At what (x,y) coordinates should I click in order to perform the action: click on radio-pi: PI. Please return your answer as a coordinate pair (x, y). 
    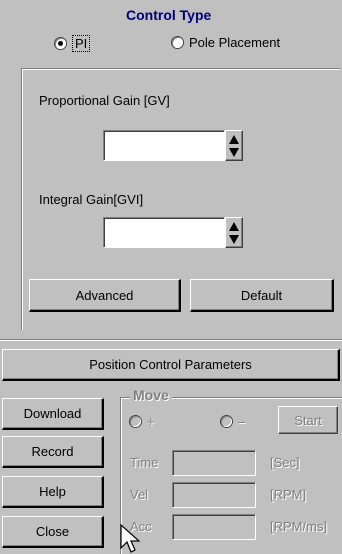
    Looking at the image, I should click on (73, 43).